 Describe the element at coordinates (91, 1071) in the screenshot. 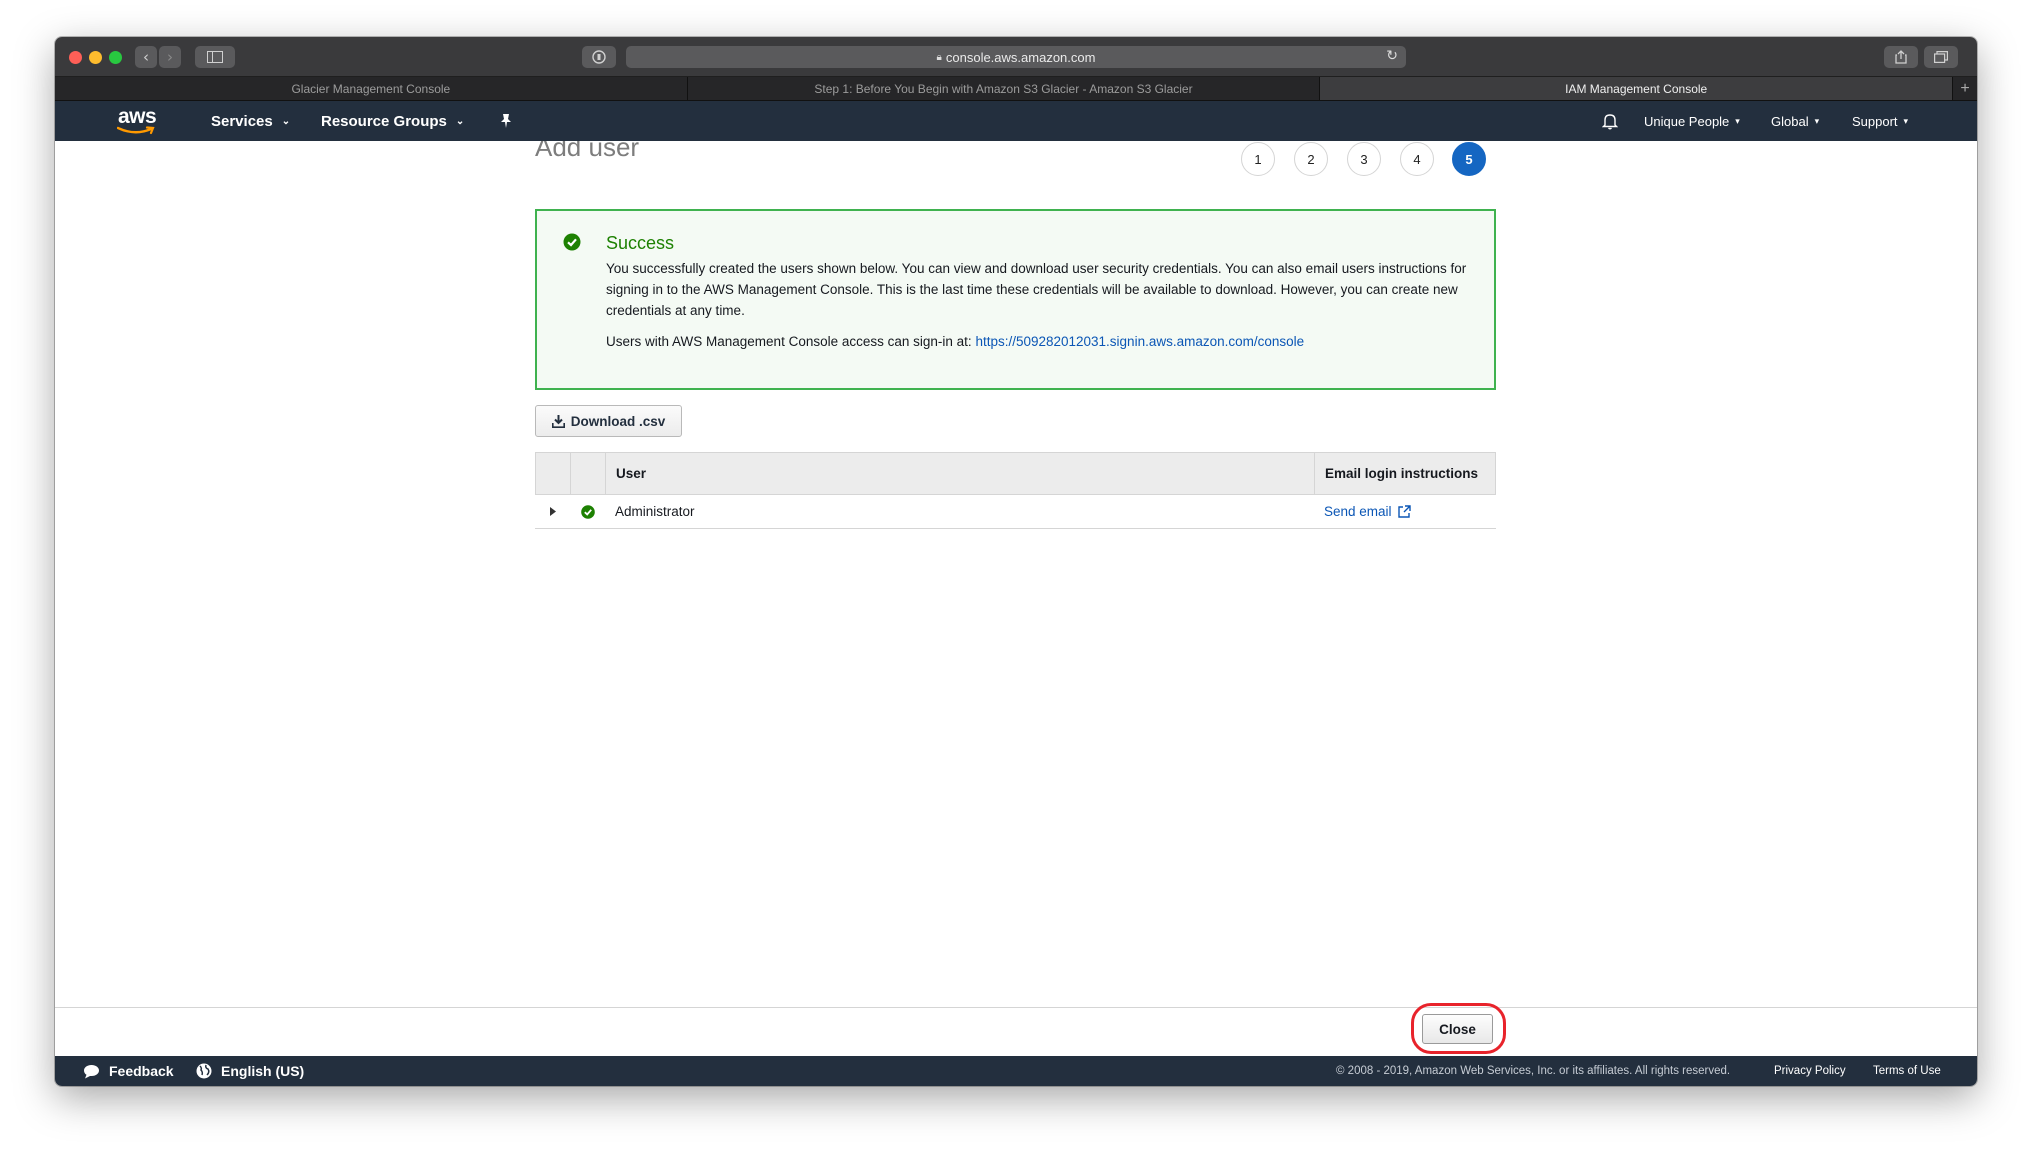

I see `speech-bubble-icon` at that location.